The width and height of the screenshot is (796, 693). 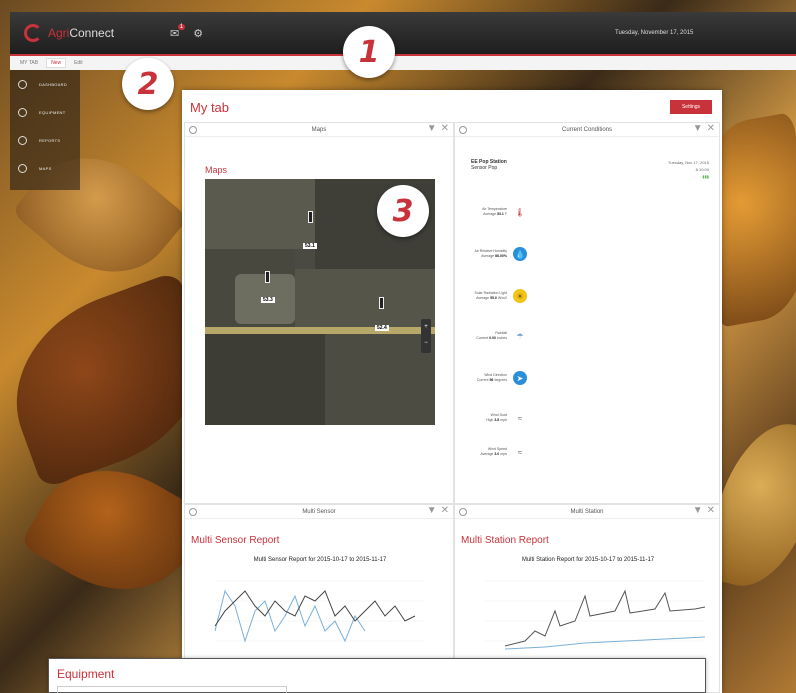 I want to click on alerts-badge: 1, so click(x=181, y=26).